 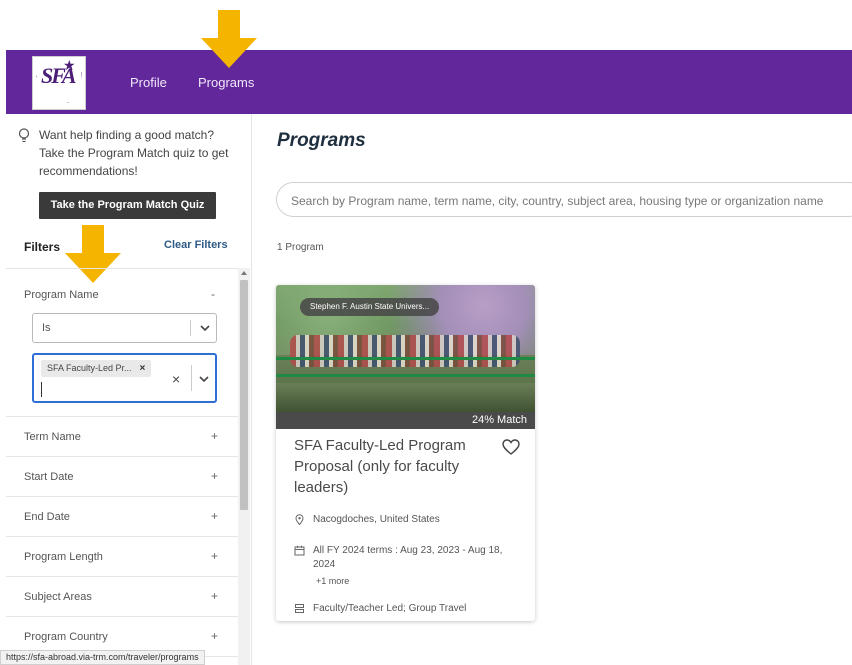 I want to click on selected-program-chip: SFA Faculty-Led Pr... ×, so click(x=96, y=368).